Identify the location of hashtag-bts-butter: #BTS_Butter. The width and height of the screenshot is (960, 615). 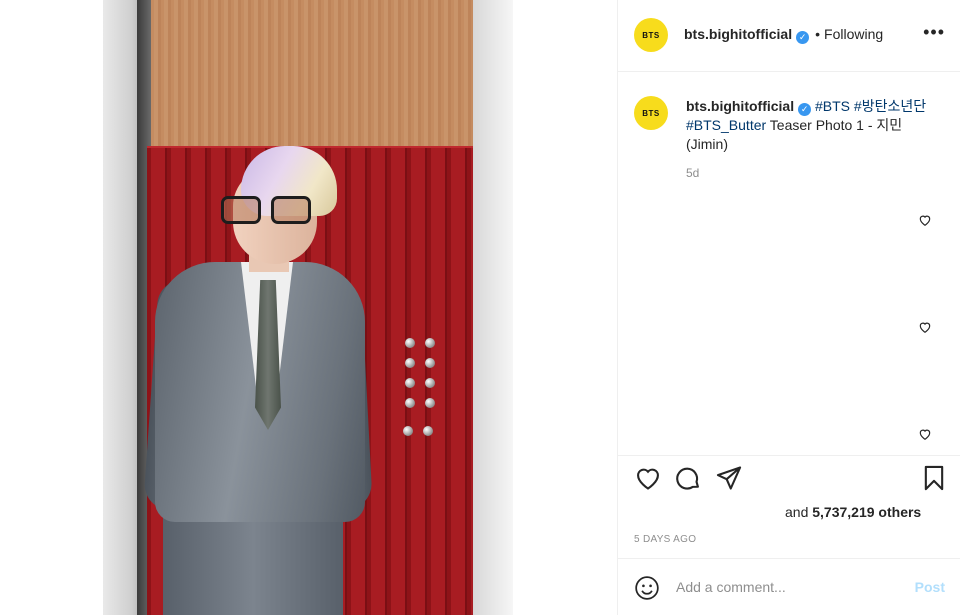
(726, 125).